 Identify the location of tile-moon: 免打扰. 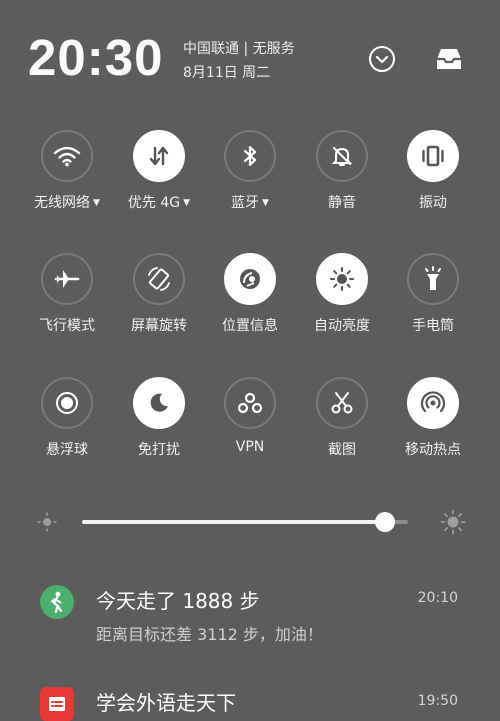
(159, 418).